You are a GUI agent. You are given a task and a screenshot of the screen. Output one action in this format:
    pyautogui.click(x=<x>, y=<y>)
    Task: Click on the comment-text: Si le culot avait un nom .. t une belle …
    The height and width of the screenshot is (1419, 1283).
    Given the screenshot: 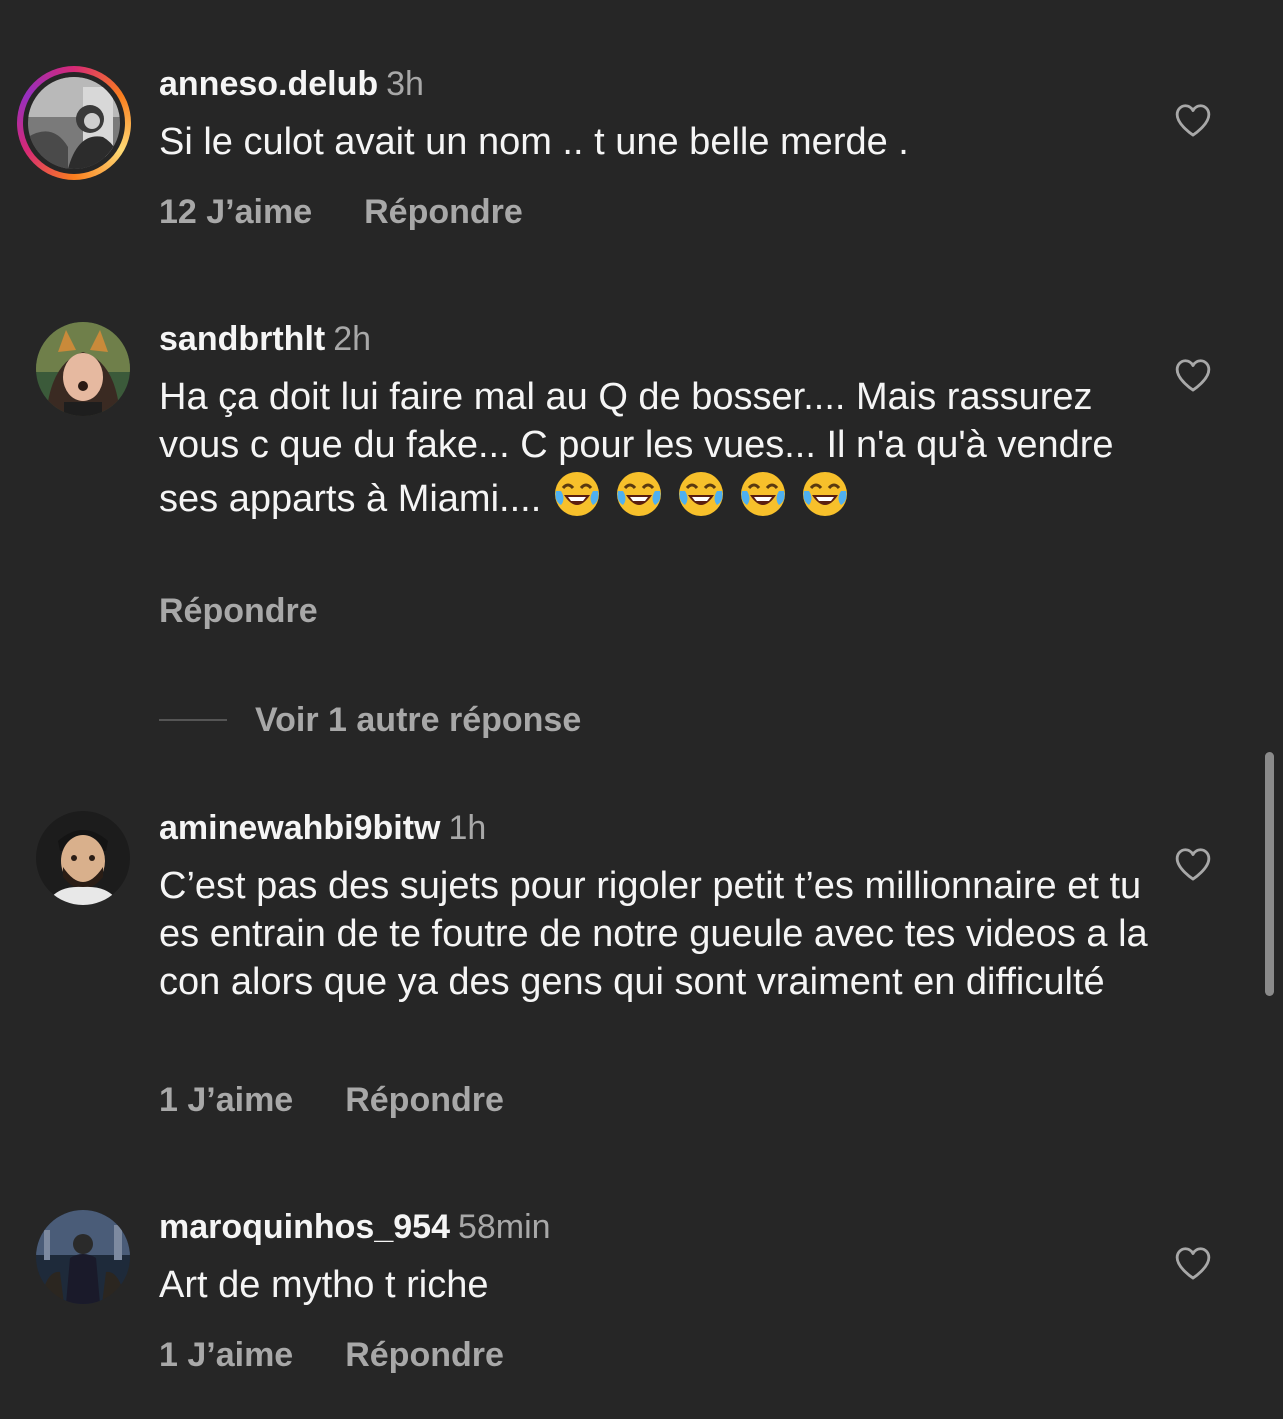 What is the action you would take?
    pyautogui.click(x=534, y=142)
    